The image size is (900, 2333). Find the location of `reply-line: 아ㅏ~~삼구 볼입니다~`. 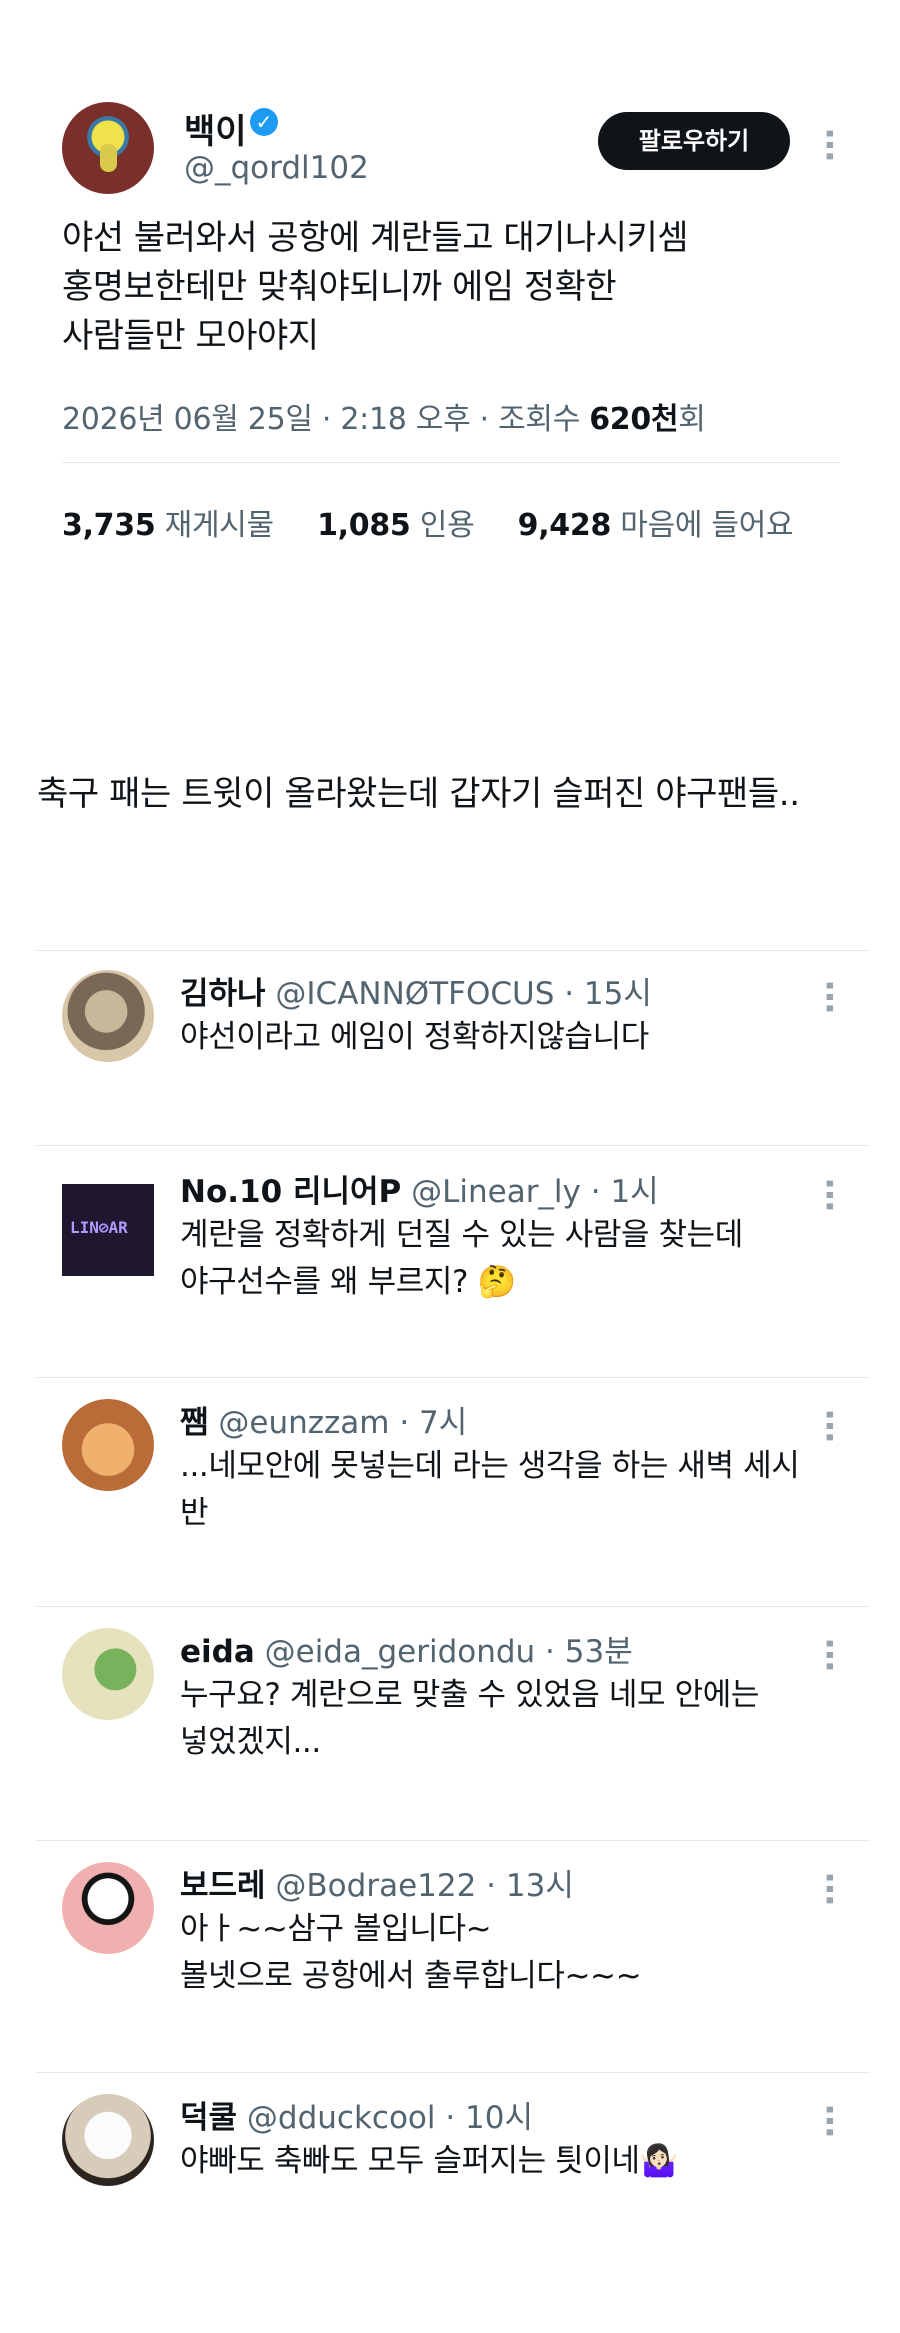

reply-line: 아ㅏ~~삼구 볼입니다~ is located at coordinates (336, 1929).